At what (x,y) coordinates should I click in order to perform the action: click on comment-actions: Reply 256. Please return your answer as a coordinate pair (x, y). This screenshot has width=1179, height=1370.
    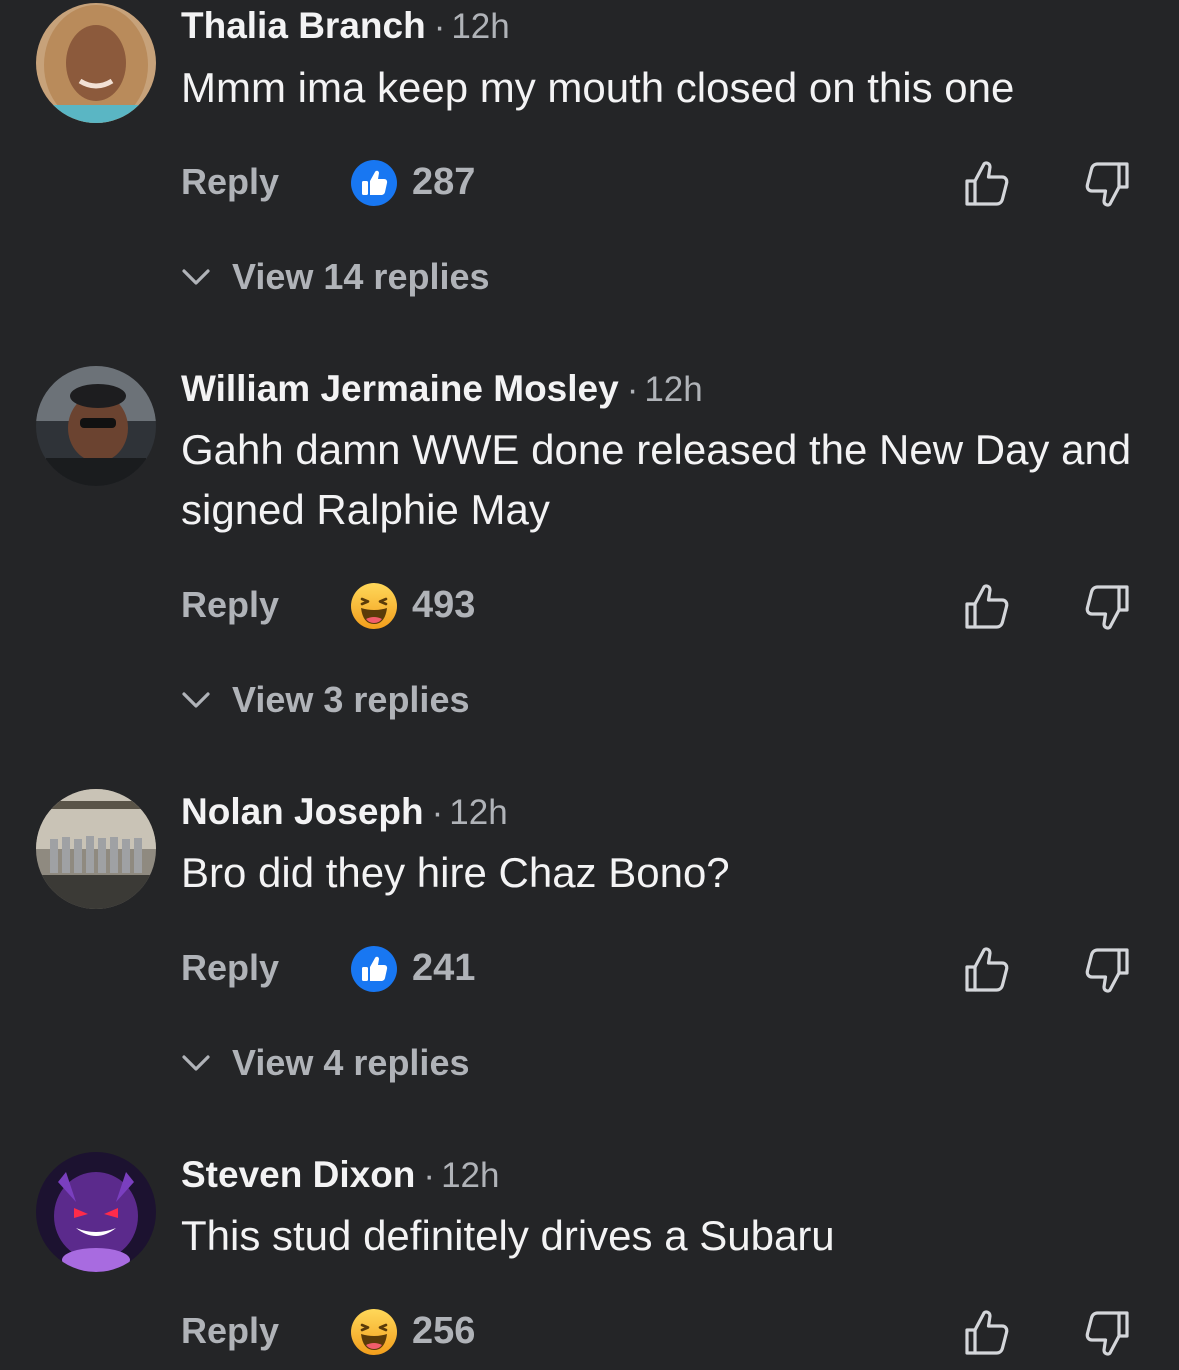
    Looking at the image, I should click on (589, 1331).